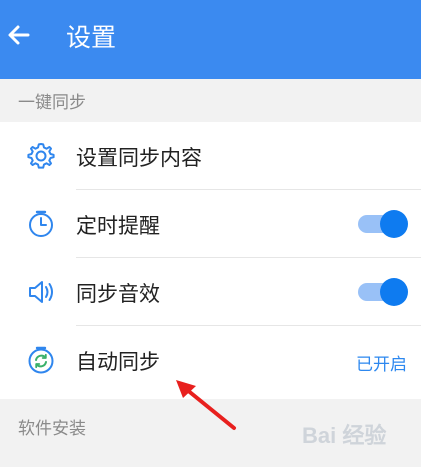 Image resolution: width=421 pixels, height=467 pixels. I want to click on setting-label: 定时提醒, so click(118, 226).